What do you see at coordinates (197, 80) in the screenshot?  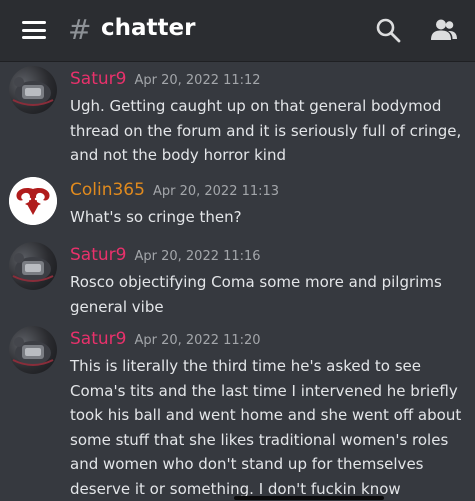 I see `message-timestamp: Apr 20, 2022 11:12` at bounding box center [197, 80].